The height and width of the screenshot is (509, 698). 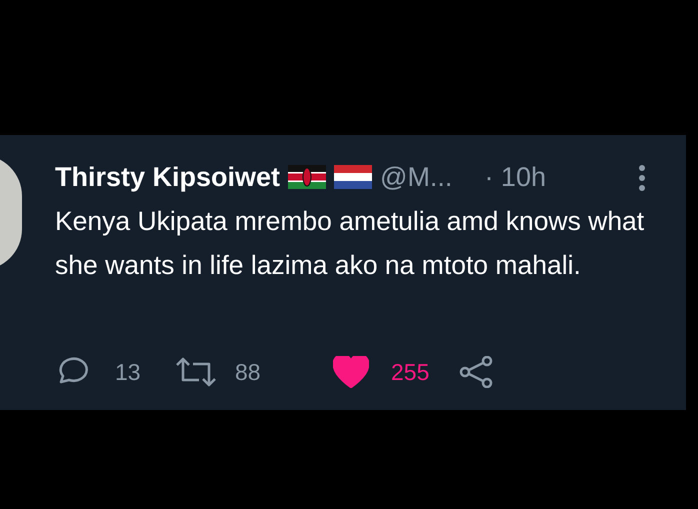 What do you see at coordinates (248, 372) in the screenshot?
I see `retweet-count: 88` at bounding box center [248, 372].